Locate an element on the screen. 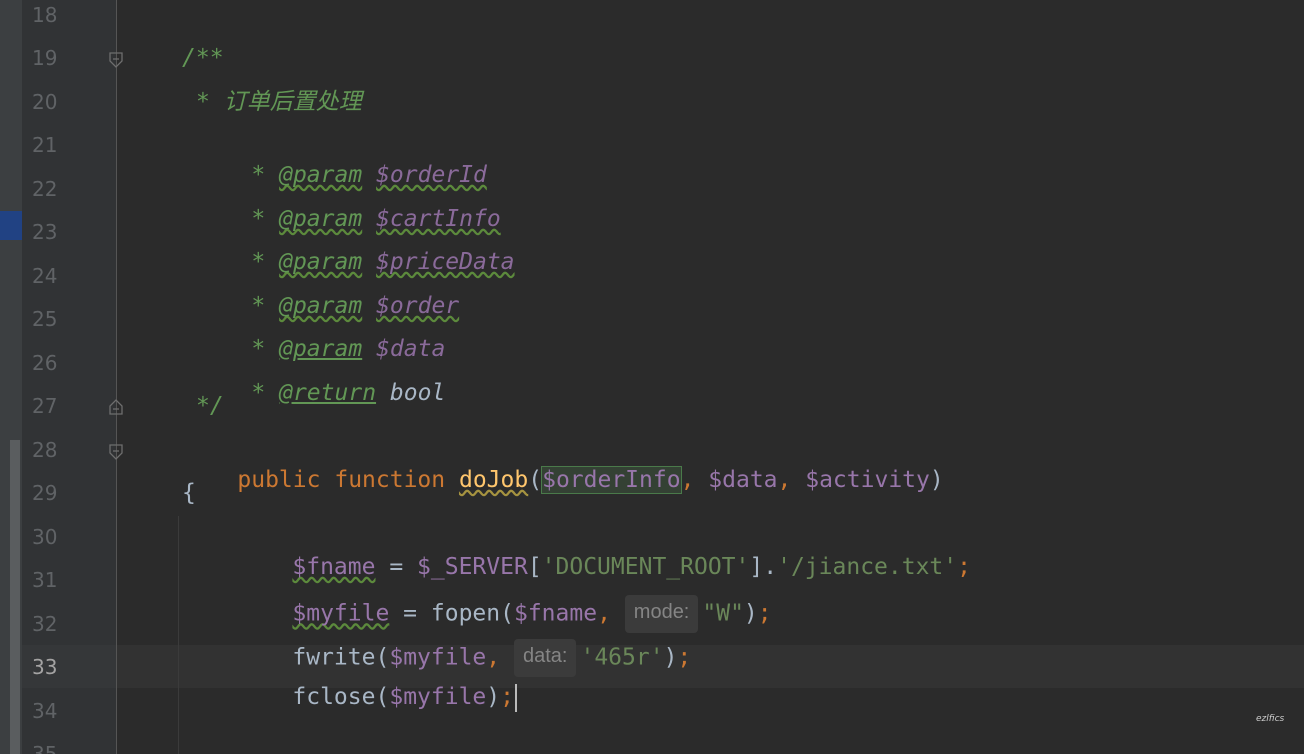 This screenshot has width=1304, height=754. line-number: 27 is located at coordinates (45, 406).